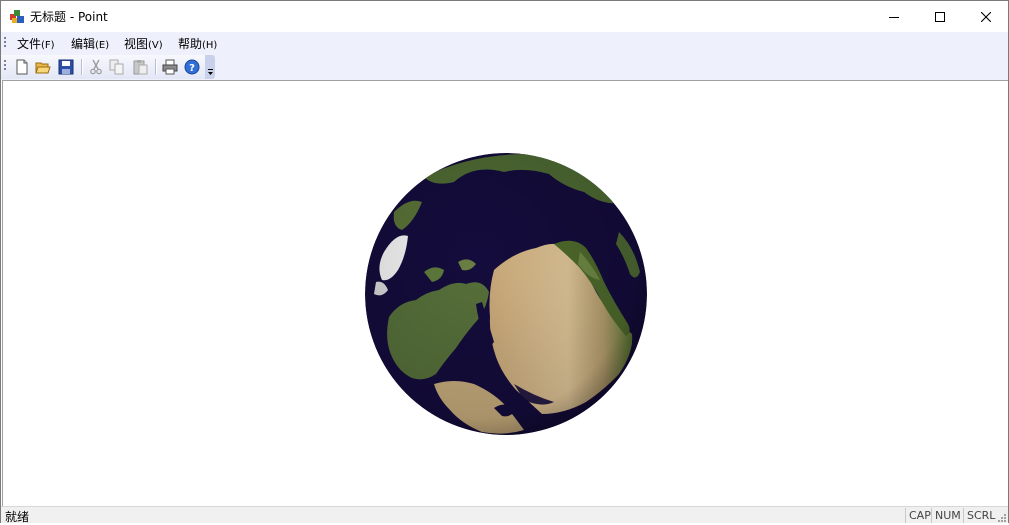  What do you see at coordinates (36, 43) in the screenshot?
I see `menu-file: 文件(F)` at bounding box center [36, 43].